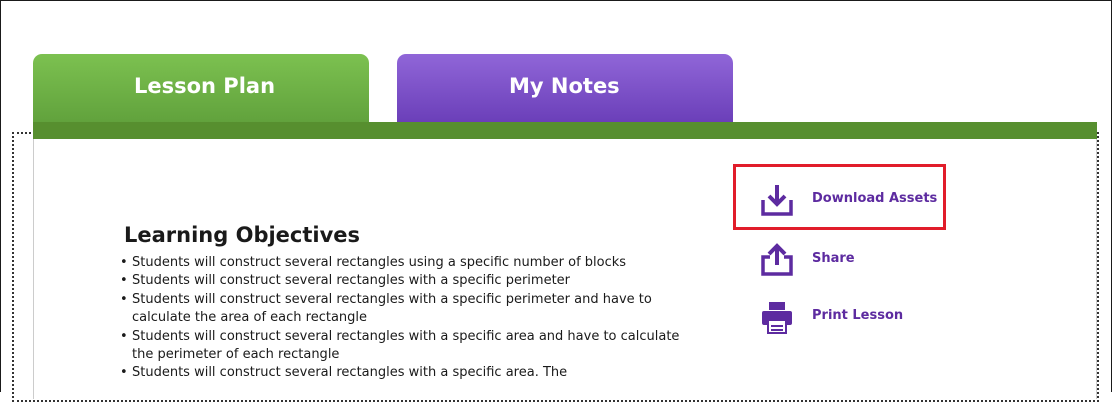 The height and width of the screenshot is (402, 1114). I want to click on section-heading: Learning Objectives, so click(242, 235).